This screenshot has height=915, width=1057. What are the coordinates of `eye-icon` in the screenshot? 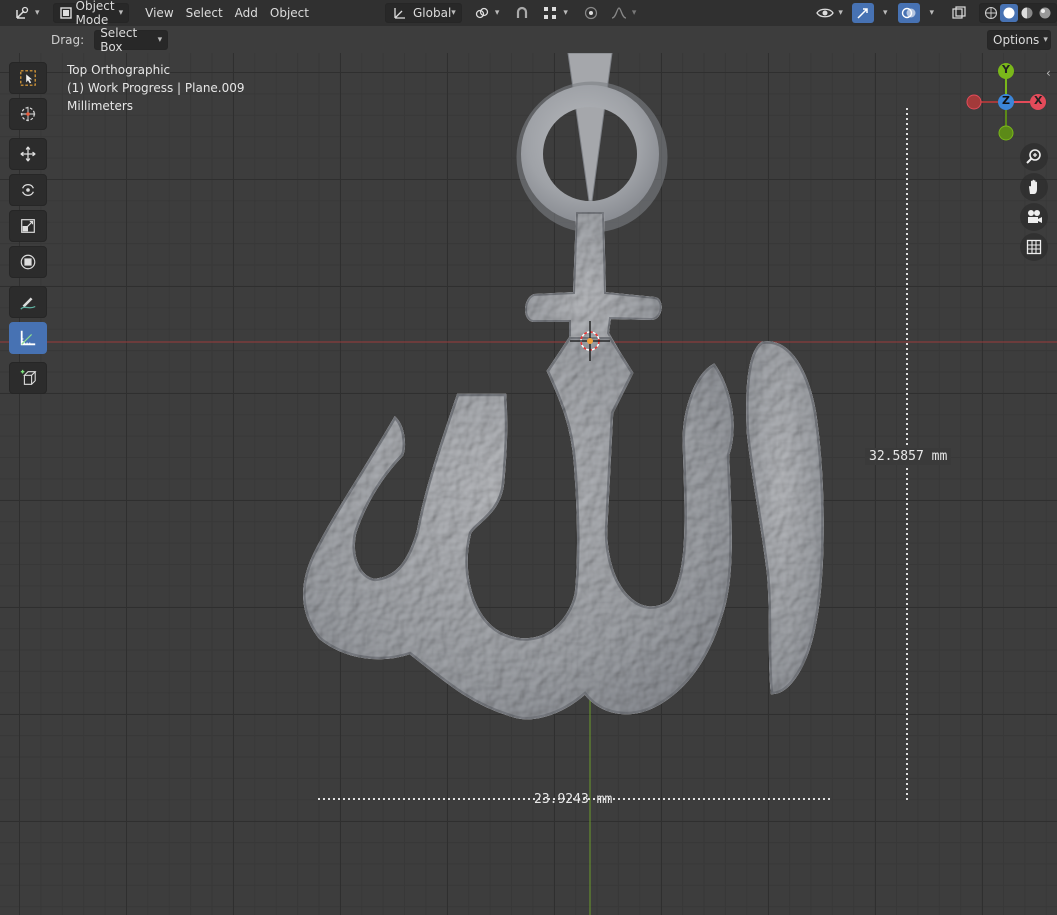 It's located at (825, 13).